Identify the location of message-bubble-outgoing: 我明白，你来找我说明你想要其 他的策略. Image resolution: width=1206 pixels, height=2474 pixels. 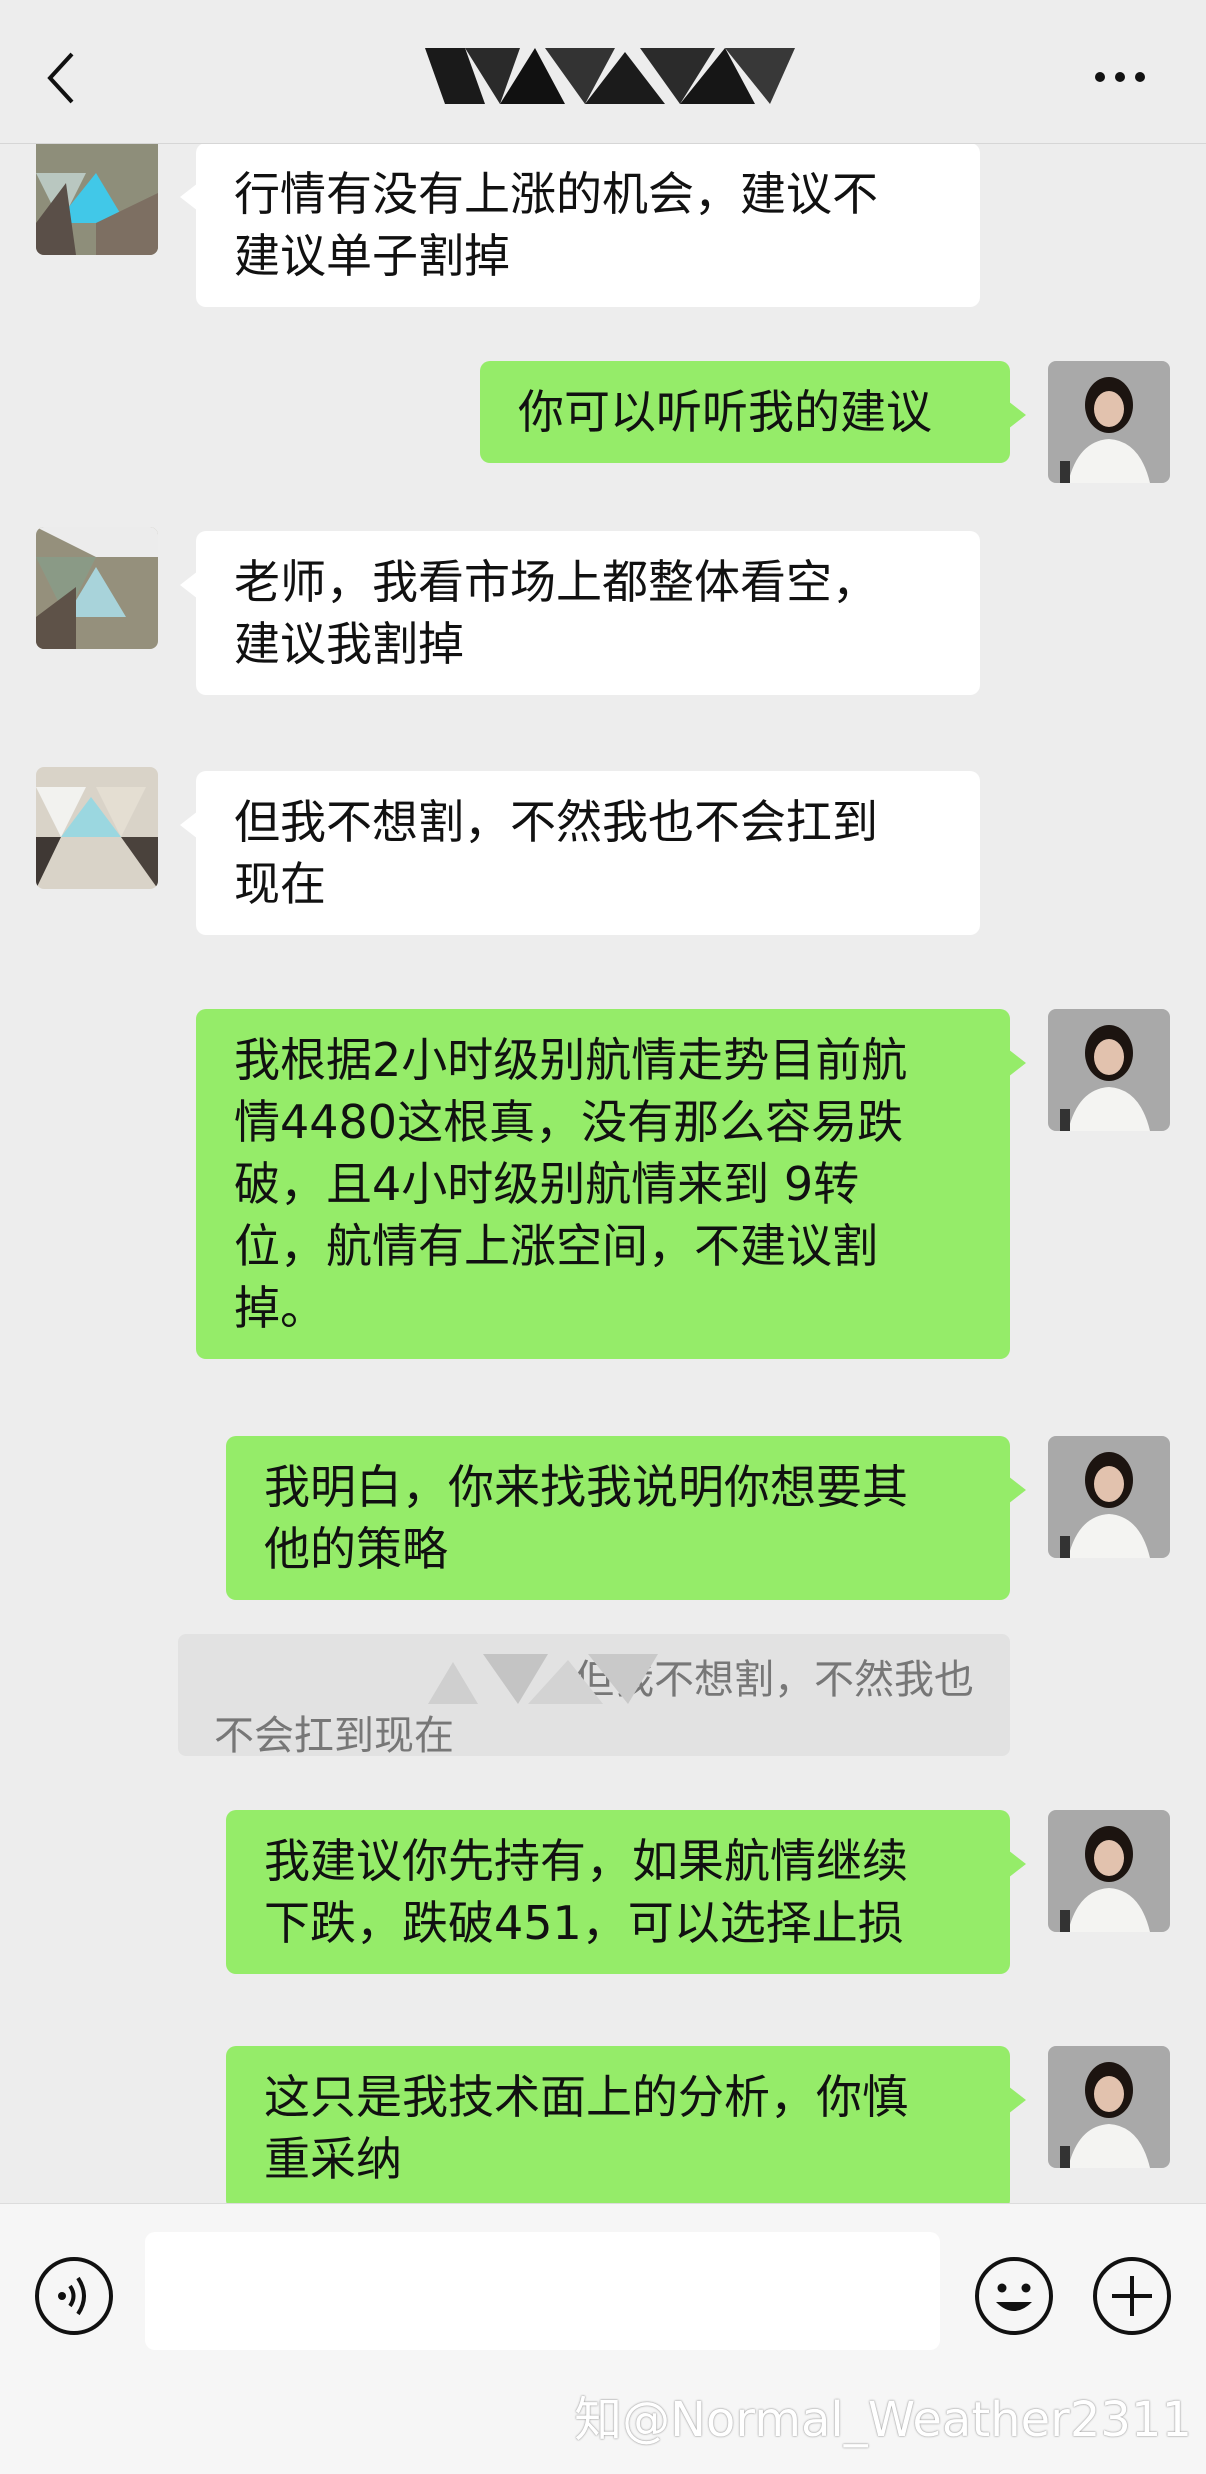
(626, 1518).